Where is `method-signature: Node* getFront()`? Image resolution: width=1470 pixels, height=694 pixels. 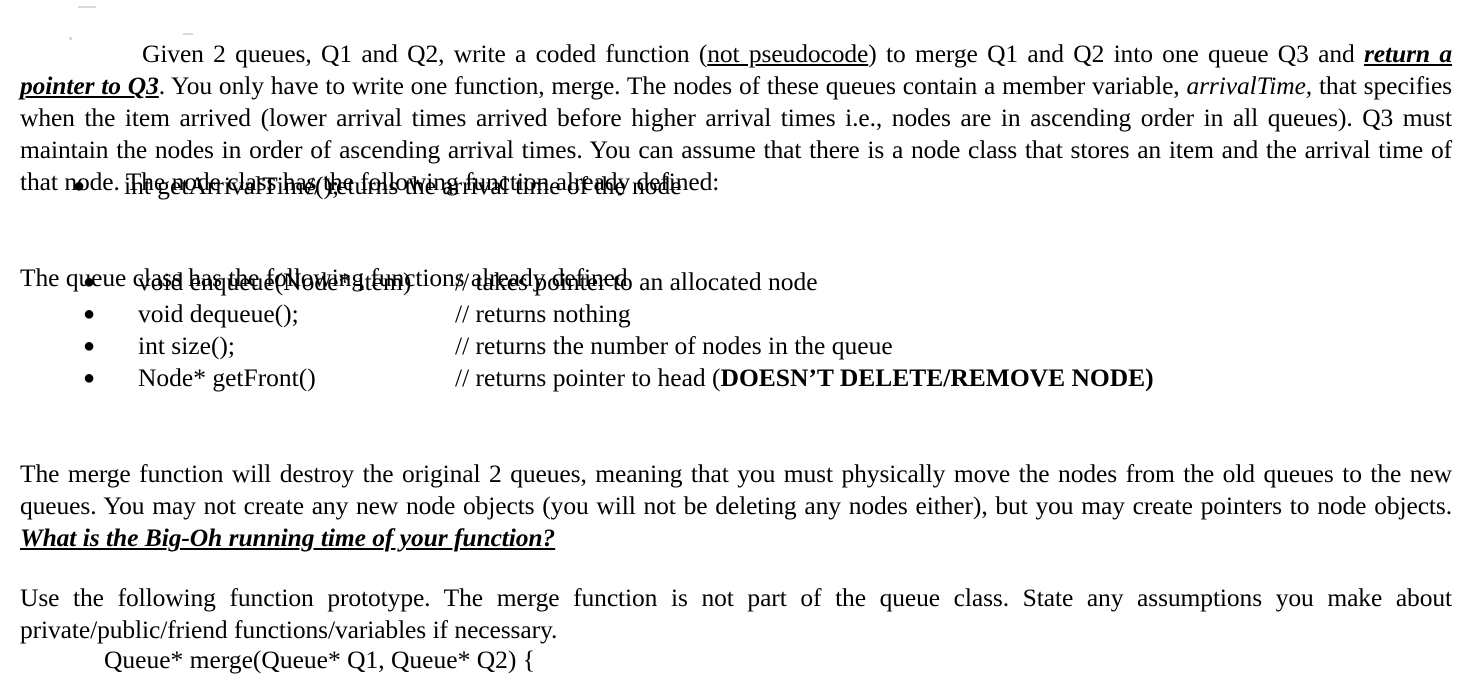 method-signature: Node* getFront() is located at coordinates (227, 377).